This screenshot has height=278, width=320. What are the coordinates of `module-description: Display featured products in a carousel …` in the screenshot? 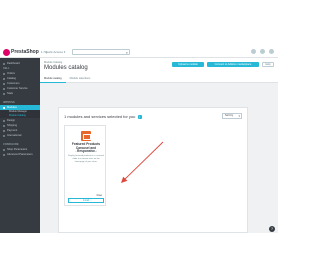 It's located at (86, 159).